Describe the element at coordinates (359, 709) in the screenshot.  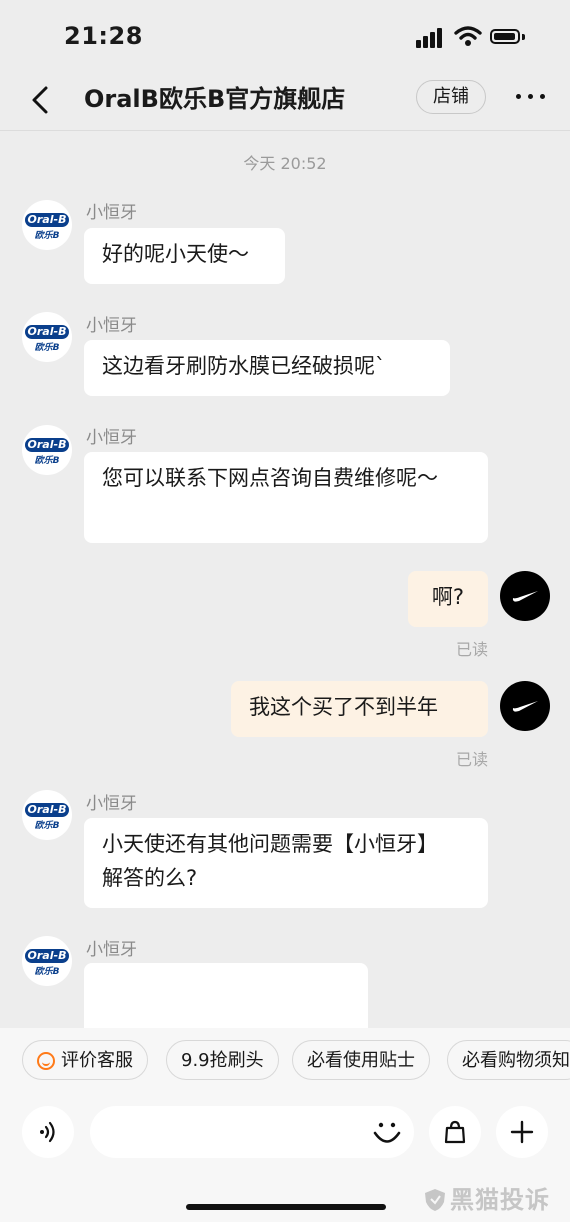
I see `my-message-bubble: 我这个买了不到半年` at that location.